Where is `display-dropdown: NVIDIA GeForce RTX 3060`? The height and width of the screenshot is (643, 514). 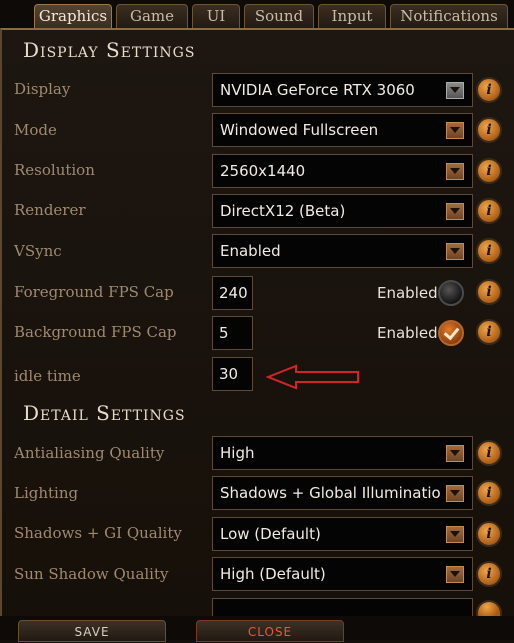
display-dropdown: NVIDIA GeForce RTX 3060 is located at coordinates (342, 90).